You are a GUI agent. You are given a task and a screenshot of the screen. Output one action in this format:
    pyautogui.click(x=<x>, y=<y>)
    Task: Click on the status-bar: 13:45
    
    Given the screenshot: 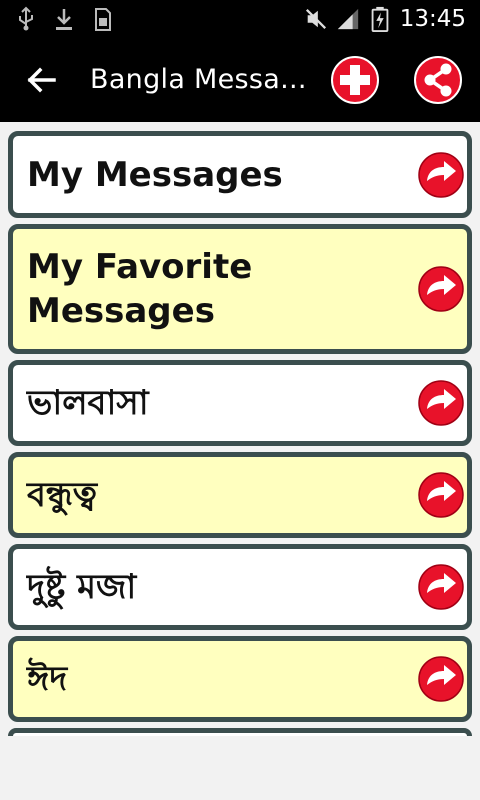 What is the action you would take?
    pyautogui.click(x=240, y=19)
    